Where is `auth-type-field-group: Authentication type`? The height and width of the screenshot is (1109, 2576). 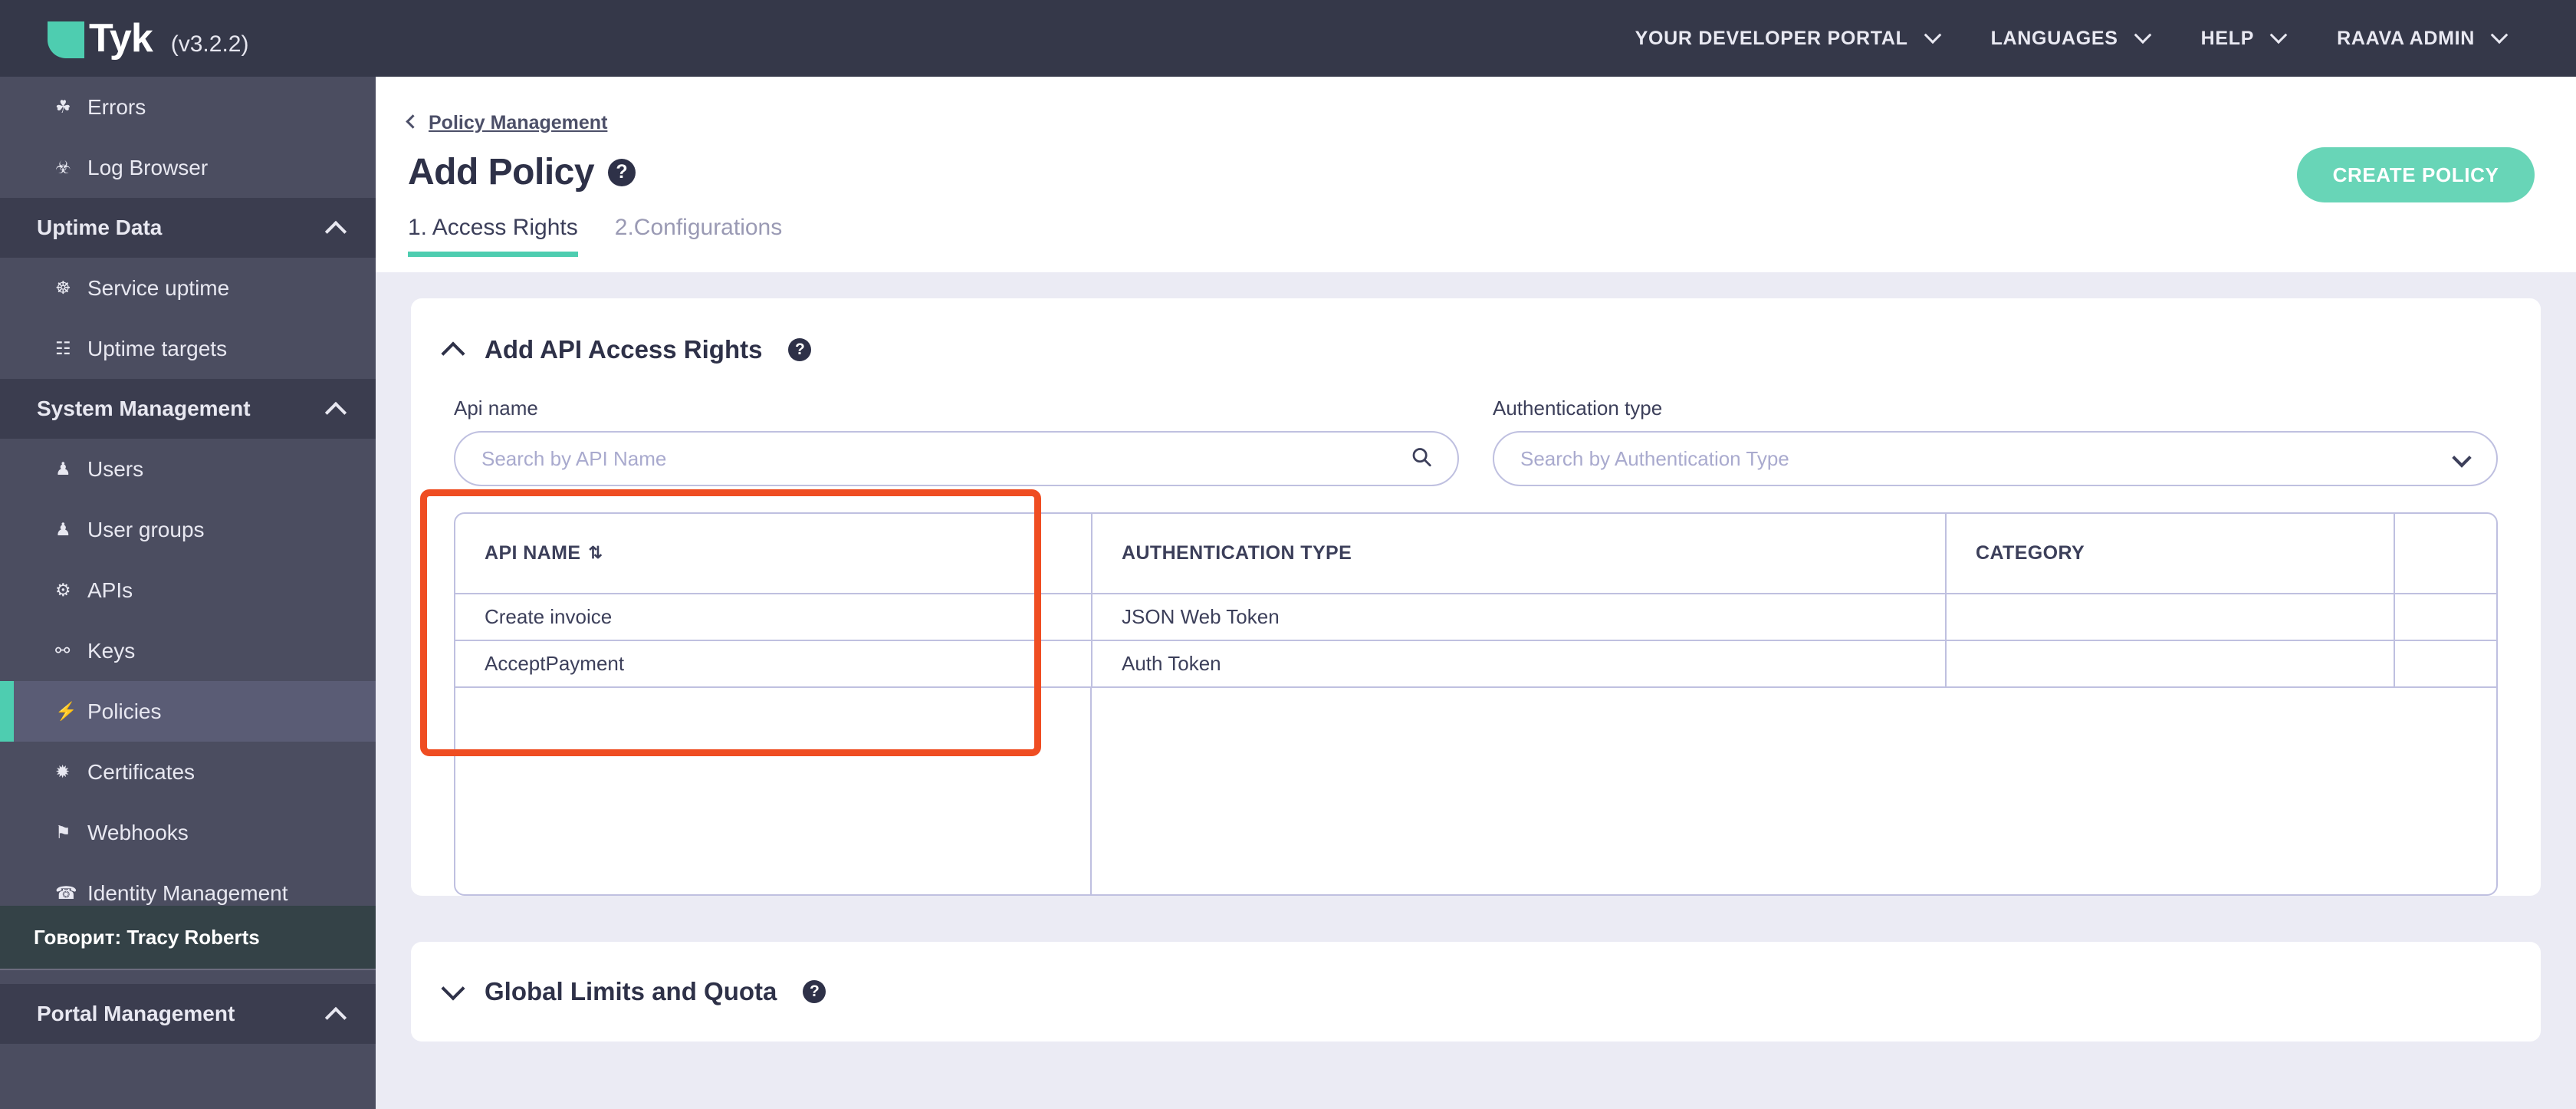 auth-type-field-group: Authentication type is located at coordinates (1996, 442).